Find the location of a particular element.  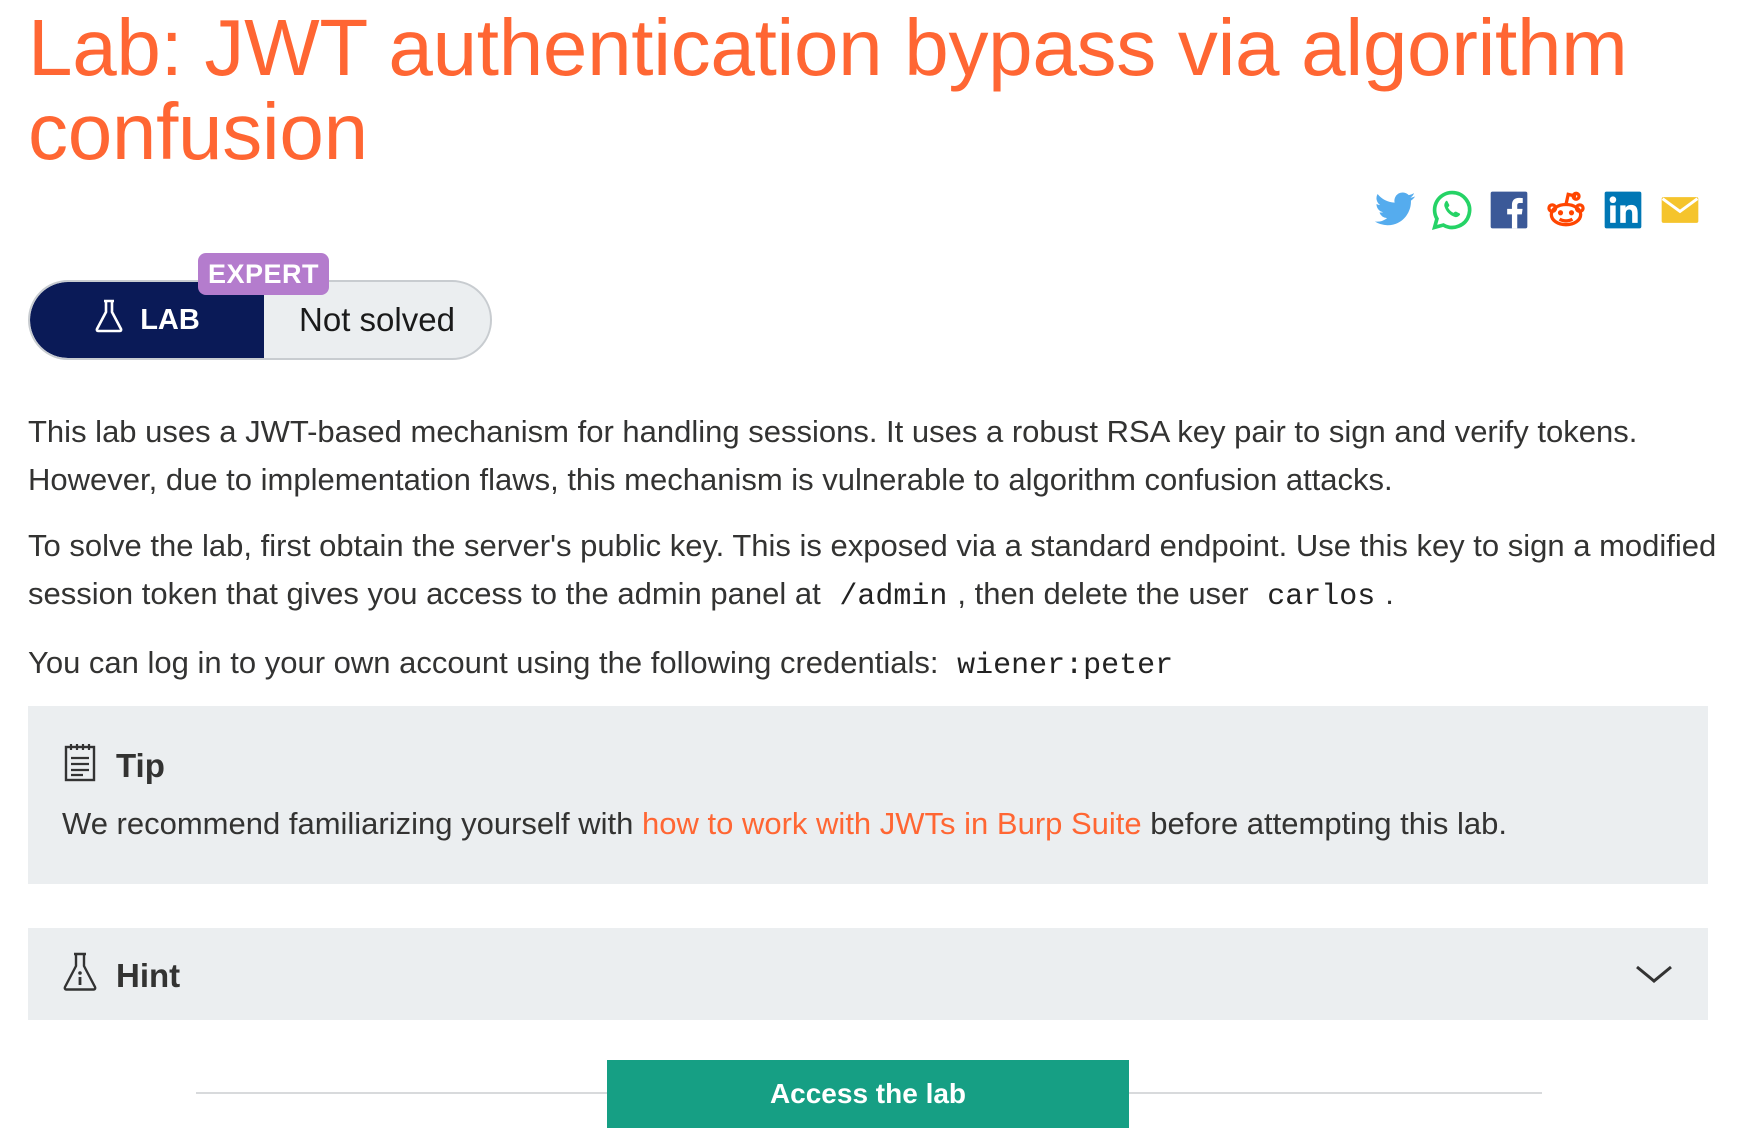

target-user: carlos is located at coordinates (1321, 597).